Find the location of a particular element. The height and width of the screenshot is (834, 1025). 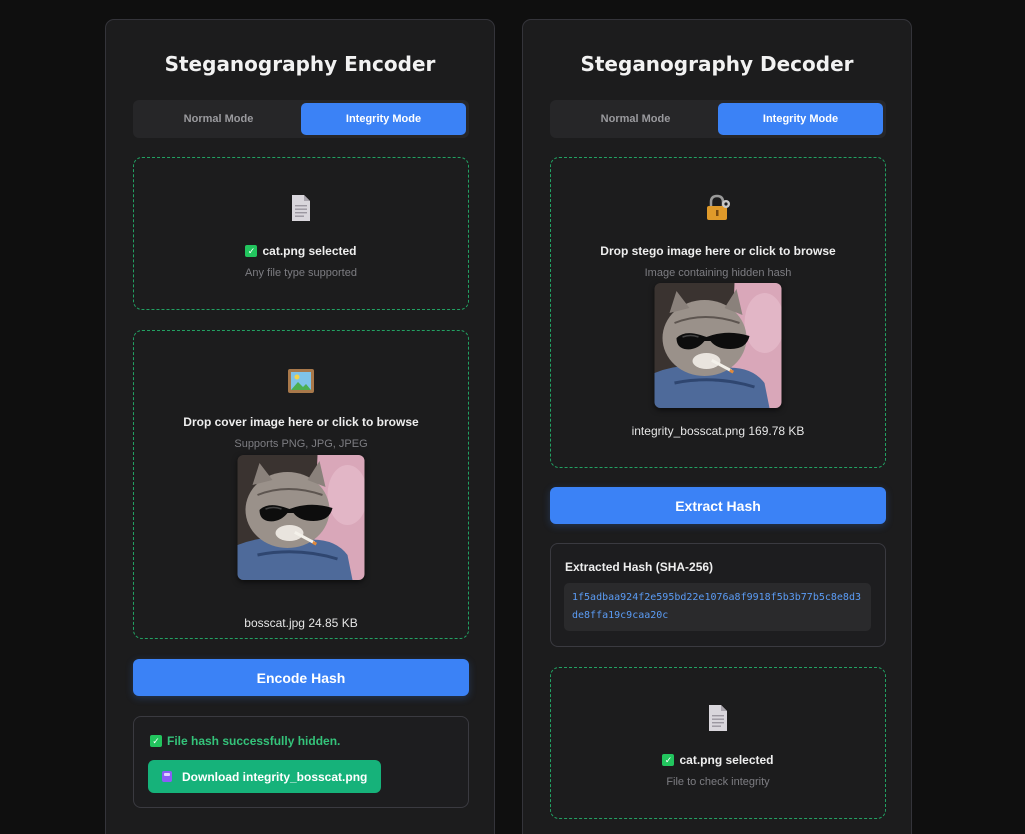

cover-image-file-name: bosscat.jpg is located at coordinates (274, 623).